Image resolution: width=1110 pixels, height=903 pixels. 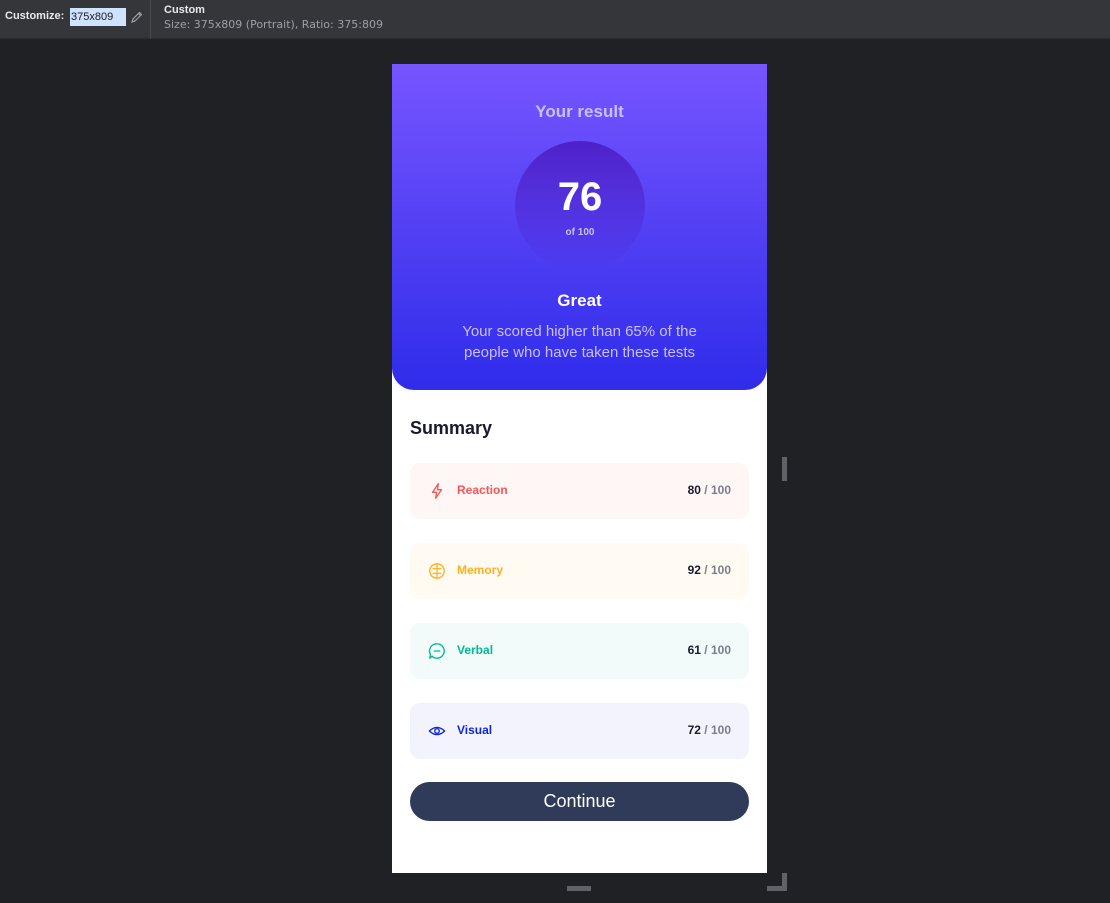 I want to click on customize-section: Customize: 375x809, so click(x=75, y=19).